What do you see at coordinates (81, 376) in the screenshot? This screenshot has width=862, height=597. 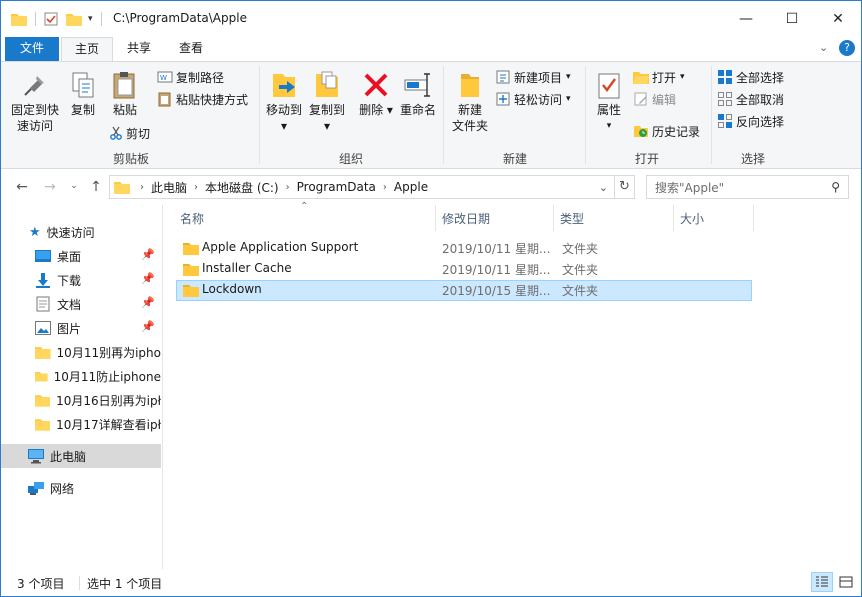 I see `nav-folder-item: 10月11防止iphone` at bounding box center [81, 376].